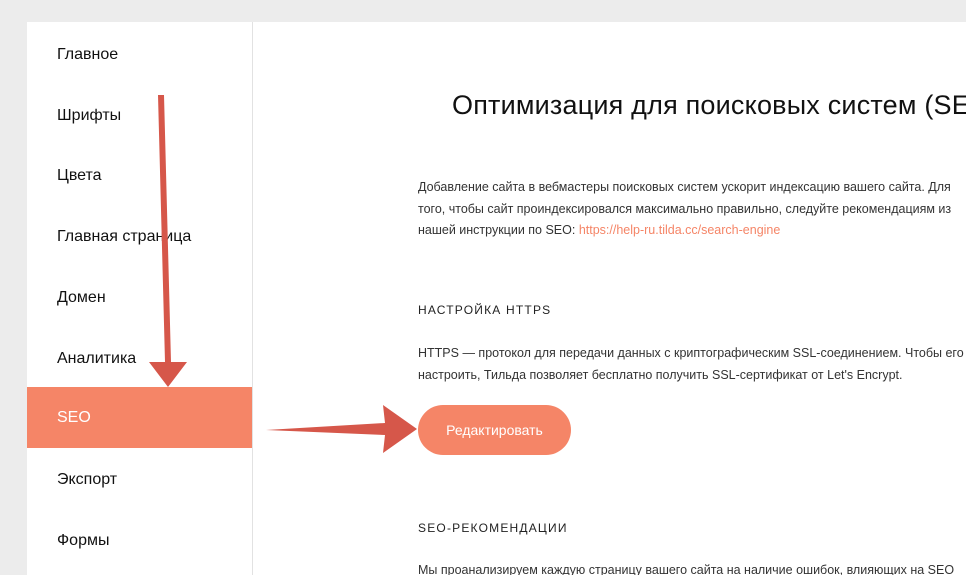 The height and width of the screenshot is (575, 966). Describe the element at coordinates (494, 430) in the screenshot. I see `edit-https-button: Редактировать` at that location.